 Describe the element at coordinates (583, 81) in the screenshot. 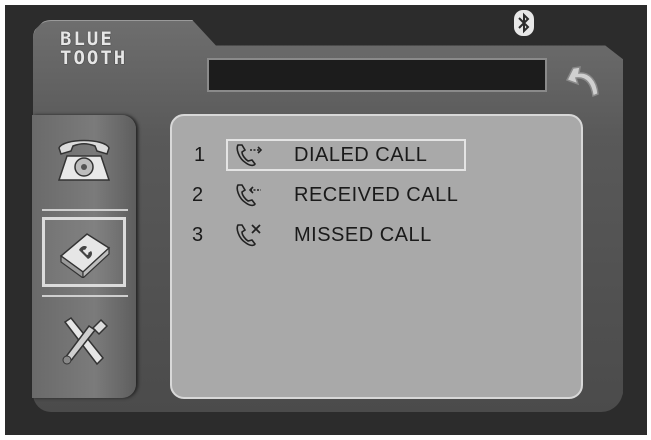

I see `back-arrow-icon` at that location.